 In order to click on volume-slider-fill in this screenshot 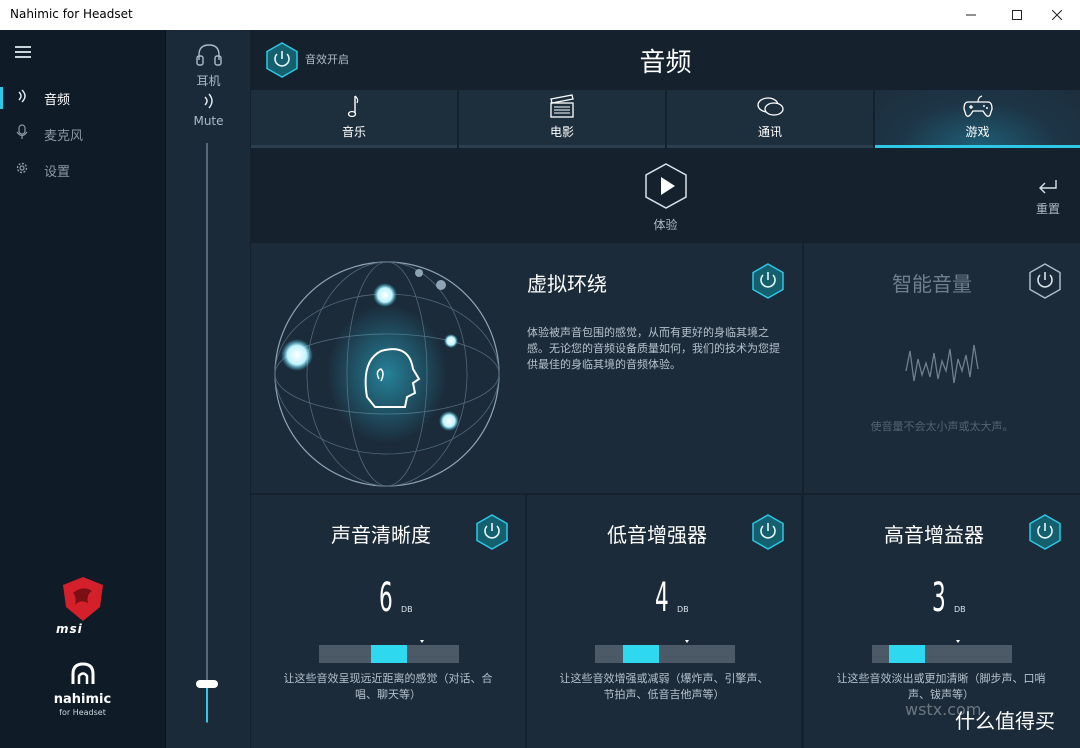, I will do `click(207, 703)`.